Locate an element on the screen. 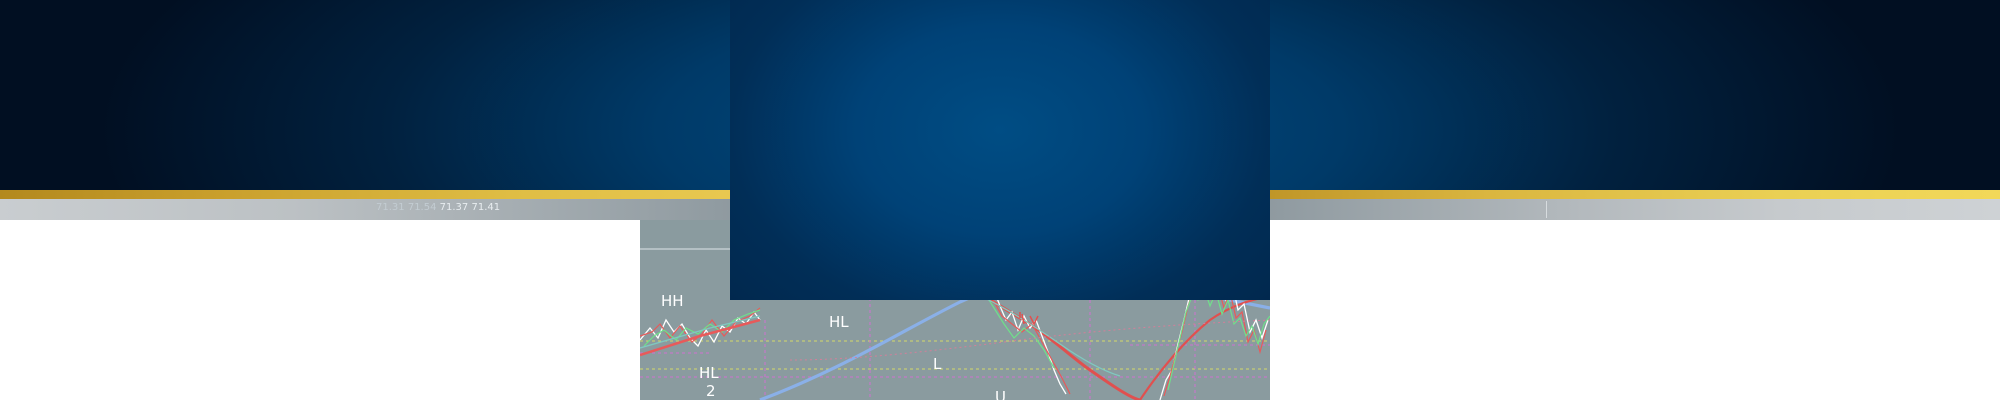 The image size is (2000, 400). ticker-value: 71.37 is located at coordinates (454, 207).